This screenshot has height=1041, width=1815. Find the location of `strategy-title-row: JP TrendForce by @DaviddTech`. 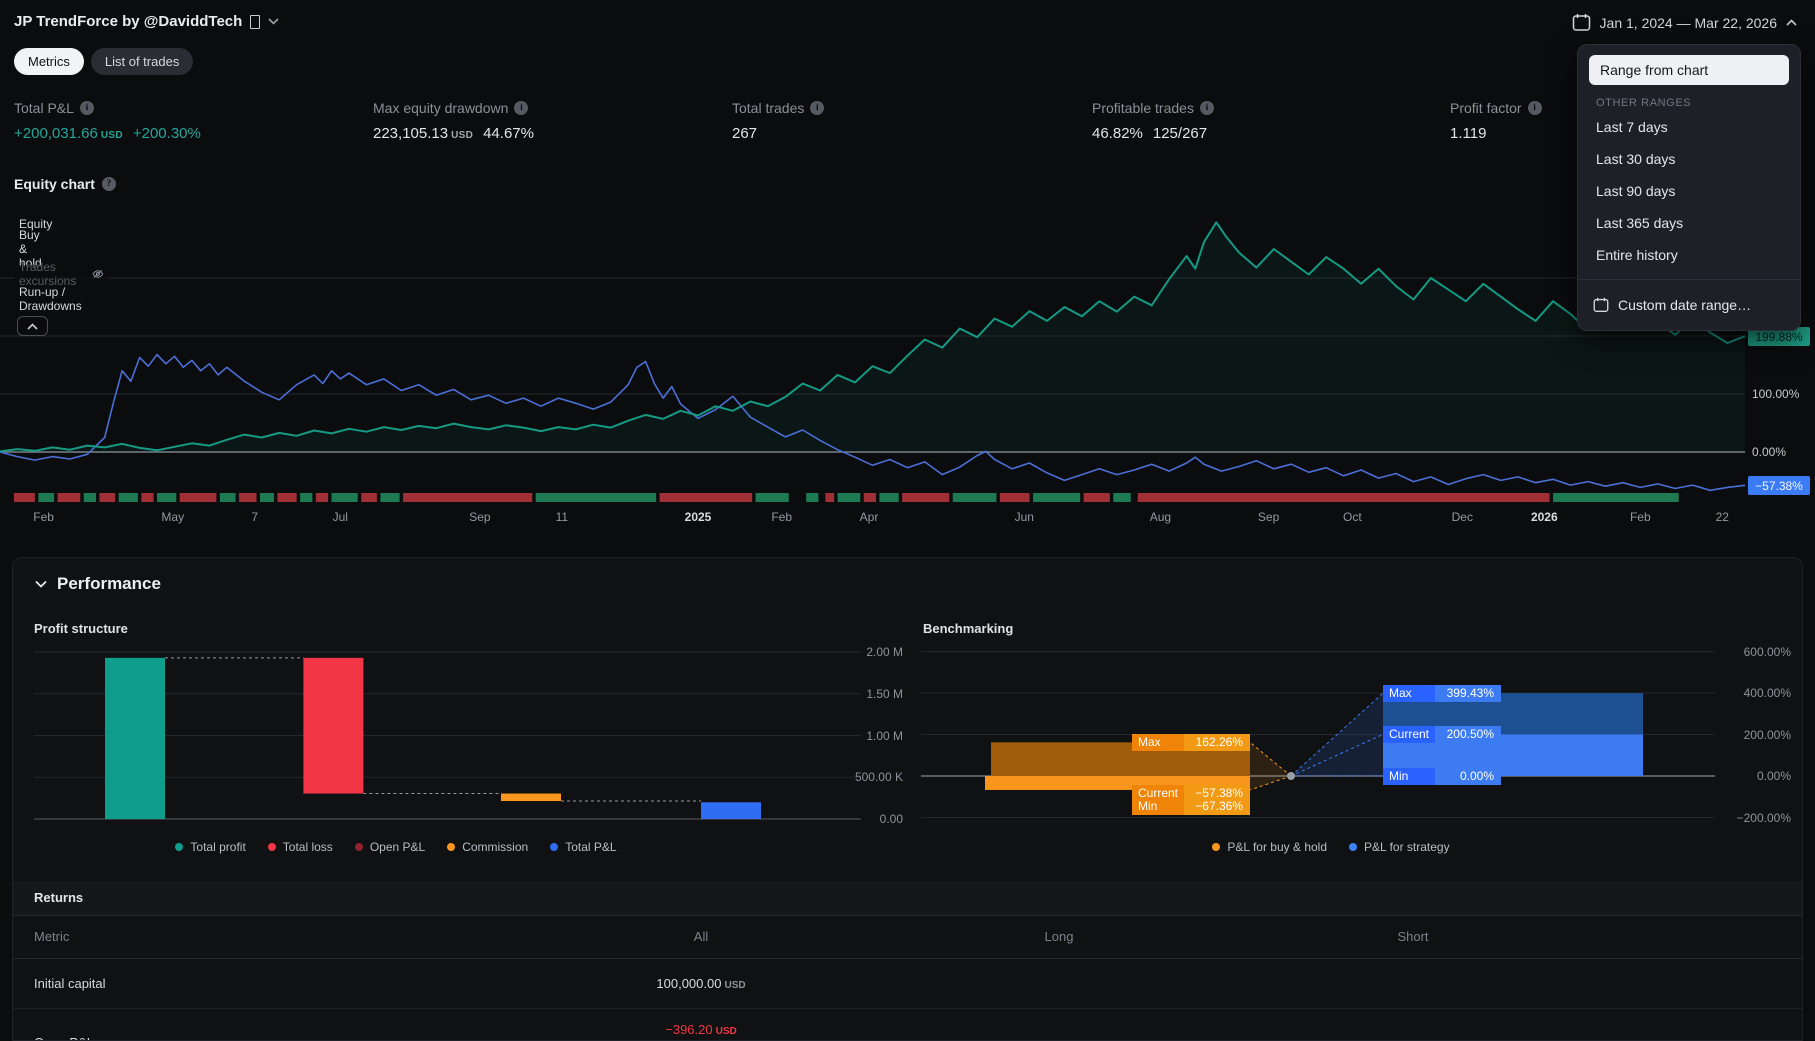

strategy-title-row: JP TrendForce by @DaviddTech is located at coordinates (146, 21).